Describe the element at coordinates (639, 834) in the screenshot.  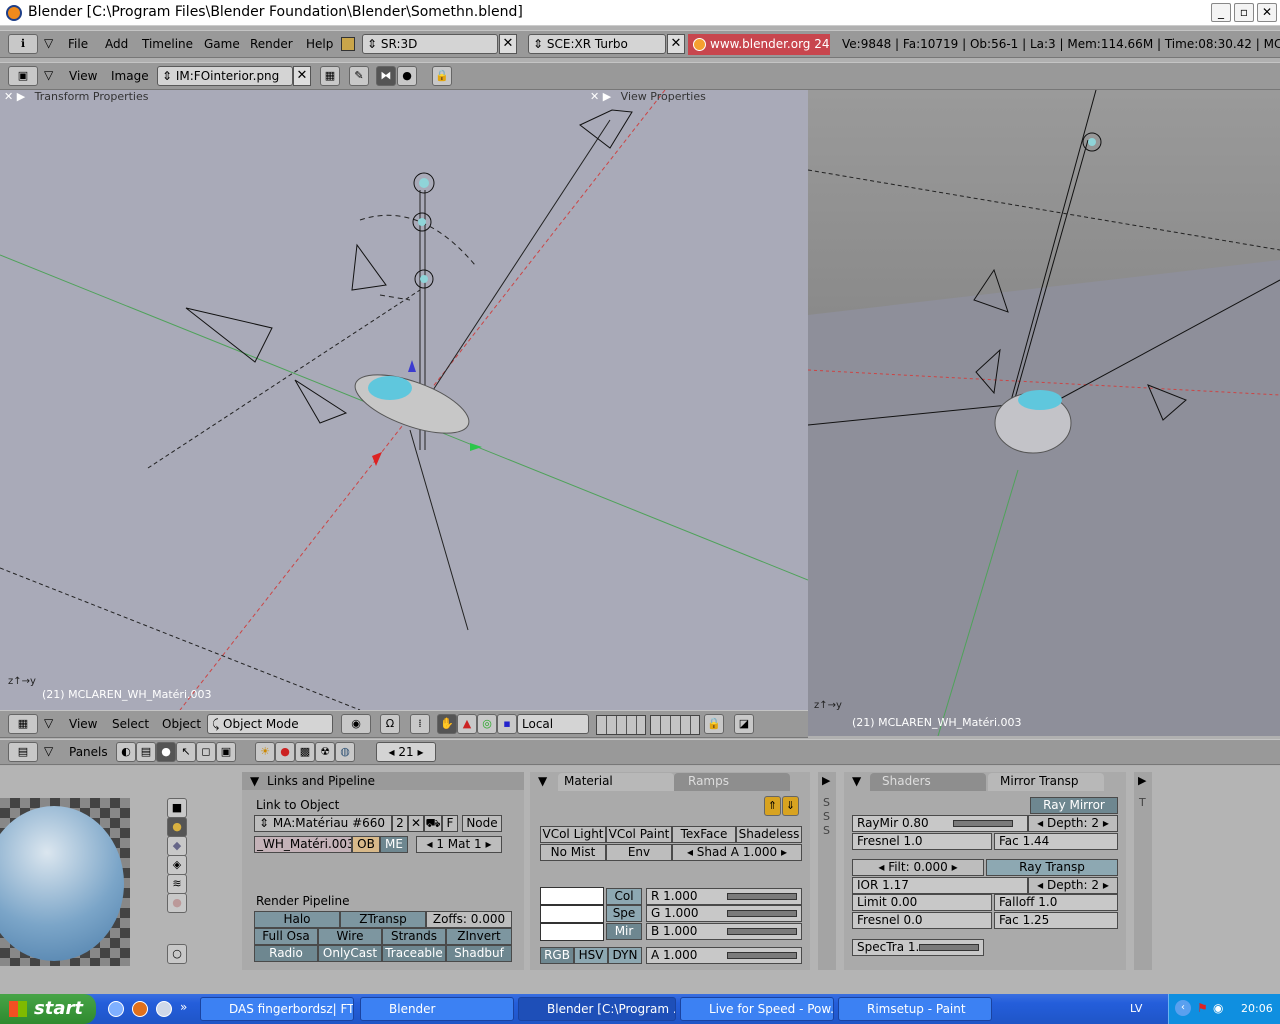
I see `vcol-paint-button: VCol Paint` at that location.